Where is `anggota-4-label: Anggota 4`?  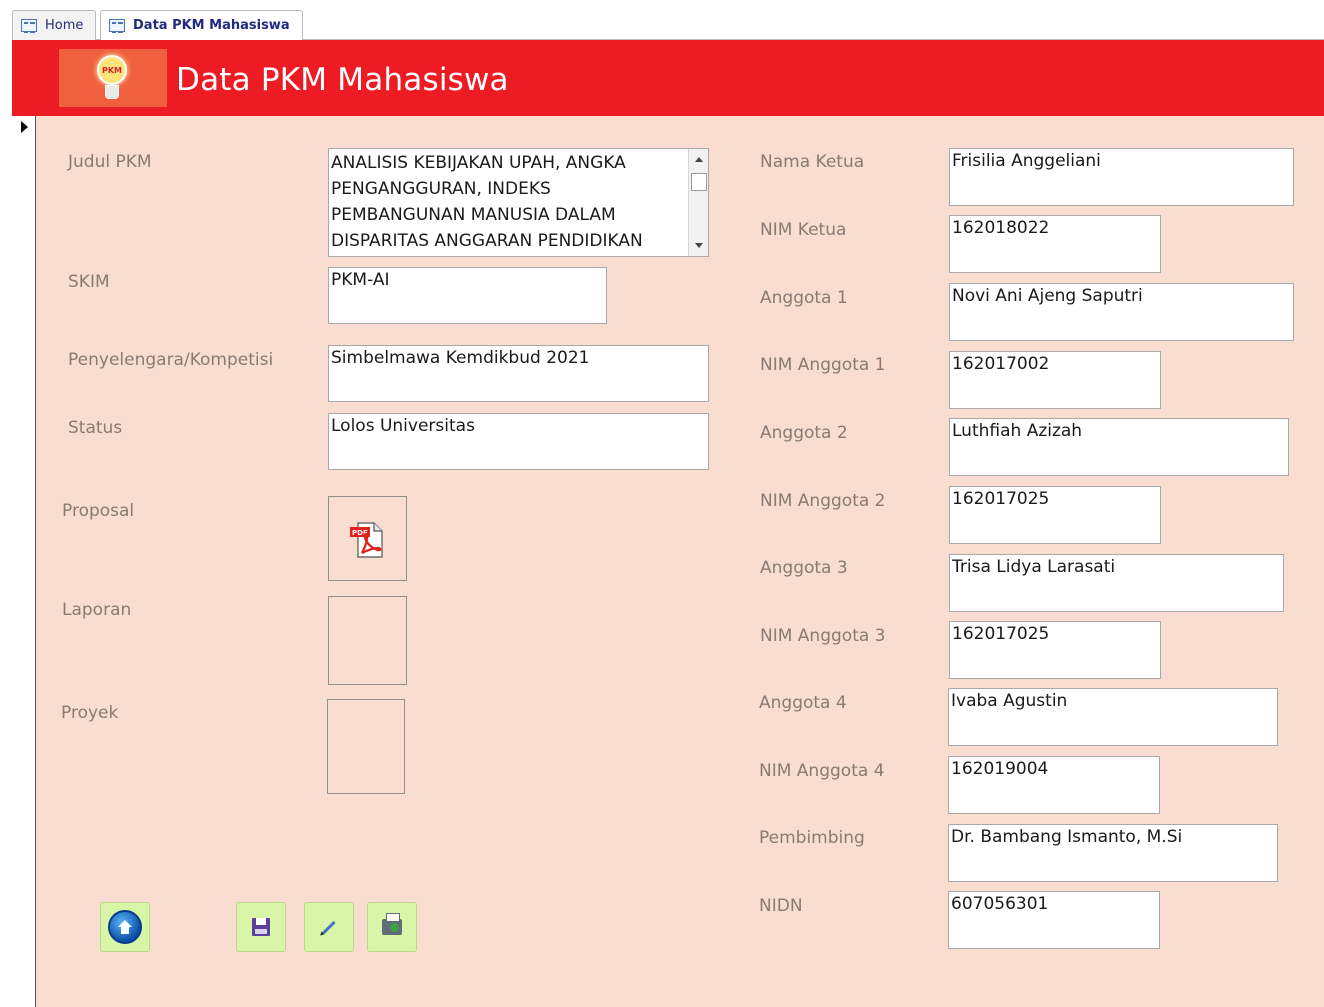
anggota-4-label: Anggota 4 is located at coordinates (803, 703).